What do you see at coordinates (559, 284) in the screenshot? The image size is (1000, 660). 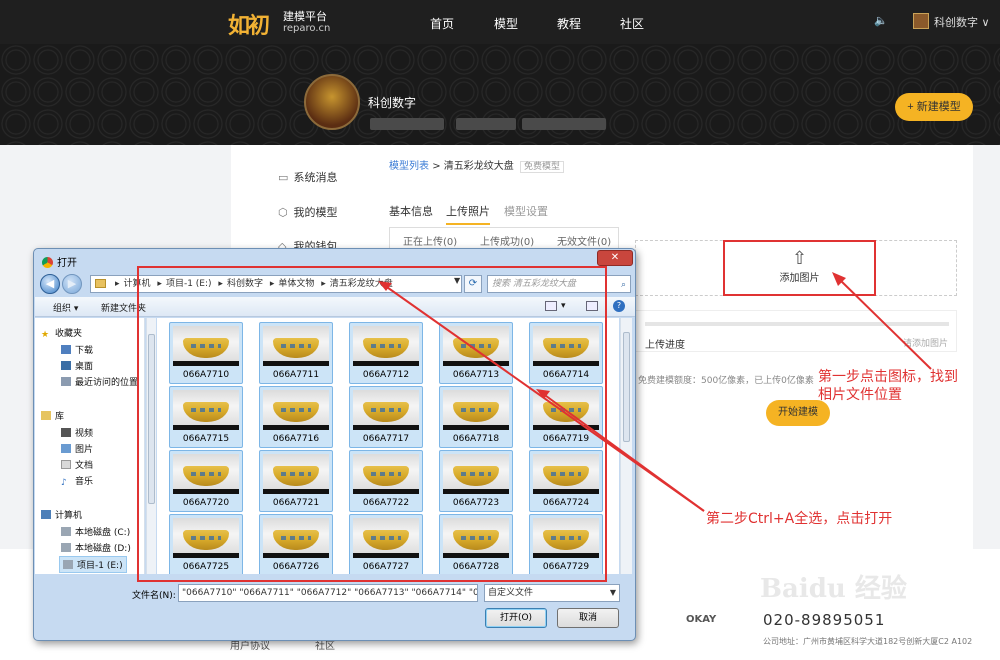 I see `search-input: 搜索 清五彩龙纹大盘 ⌕` at bounding box center [559, 284].